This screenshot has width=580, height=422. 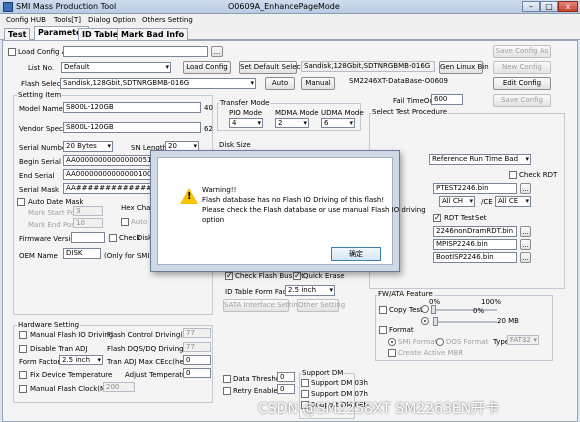 What do you see at coordinates (522, 83) in the screenshot?
I see `edit-config-button: Edit Config` at bounding box center [522, 83].